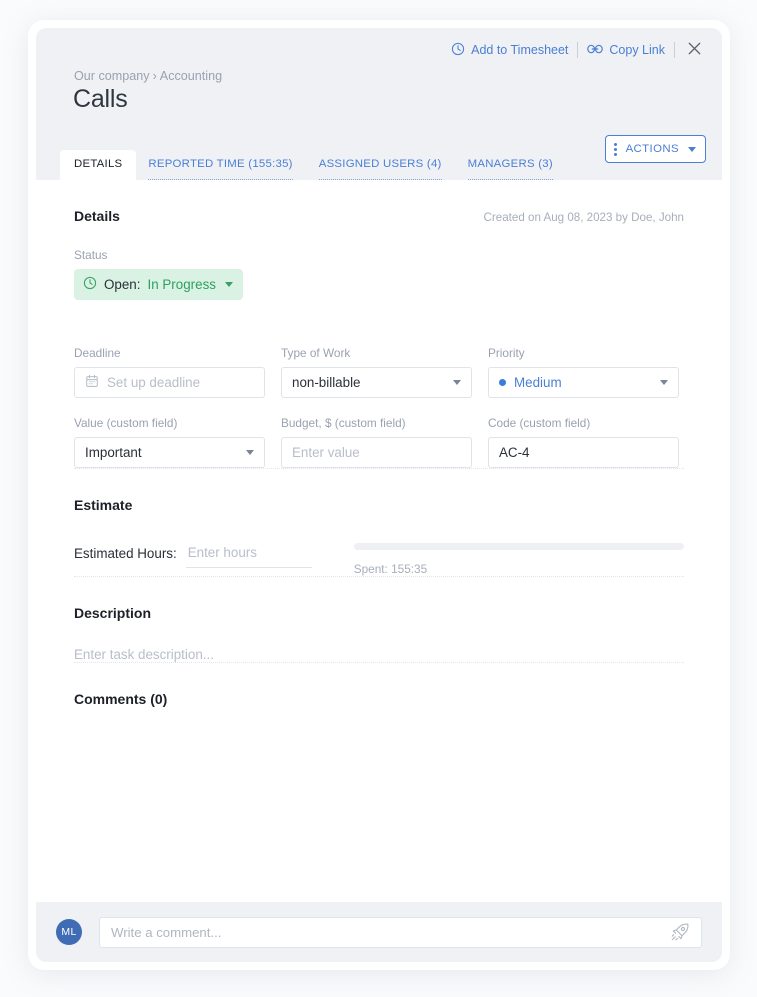 Image resolution: width=757 pixels, height=997 pixels. What do you see at coordinates (97, 216) in the screenshot?
I see `details-title: Details` at bounding box center [97, 216].